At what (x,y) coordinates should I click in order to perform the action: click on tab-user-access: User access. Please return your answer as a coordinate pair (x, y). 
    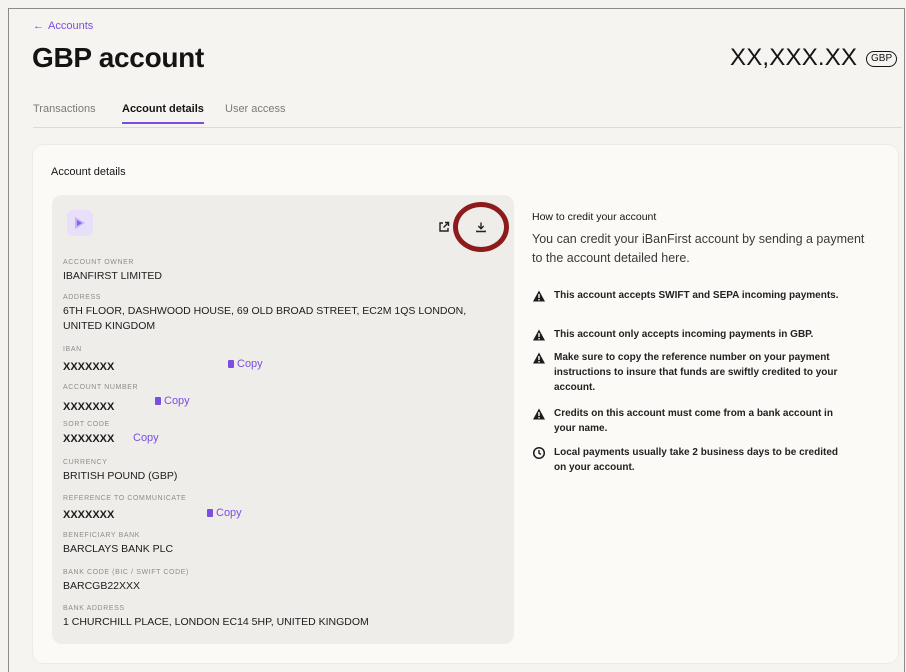
    Looking at the image, I should click on (255, 112).